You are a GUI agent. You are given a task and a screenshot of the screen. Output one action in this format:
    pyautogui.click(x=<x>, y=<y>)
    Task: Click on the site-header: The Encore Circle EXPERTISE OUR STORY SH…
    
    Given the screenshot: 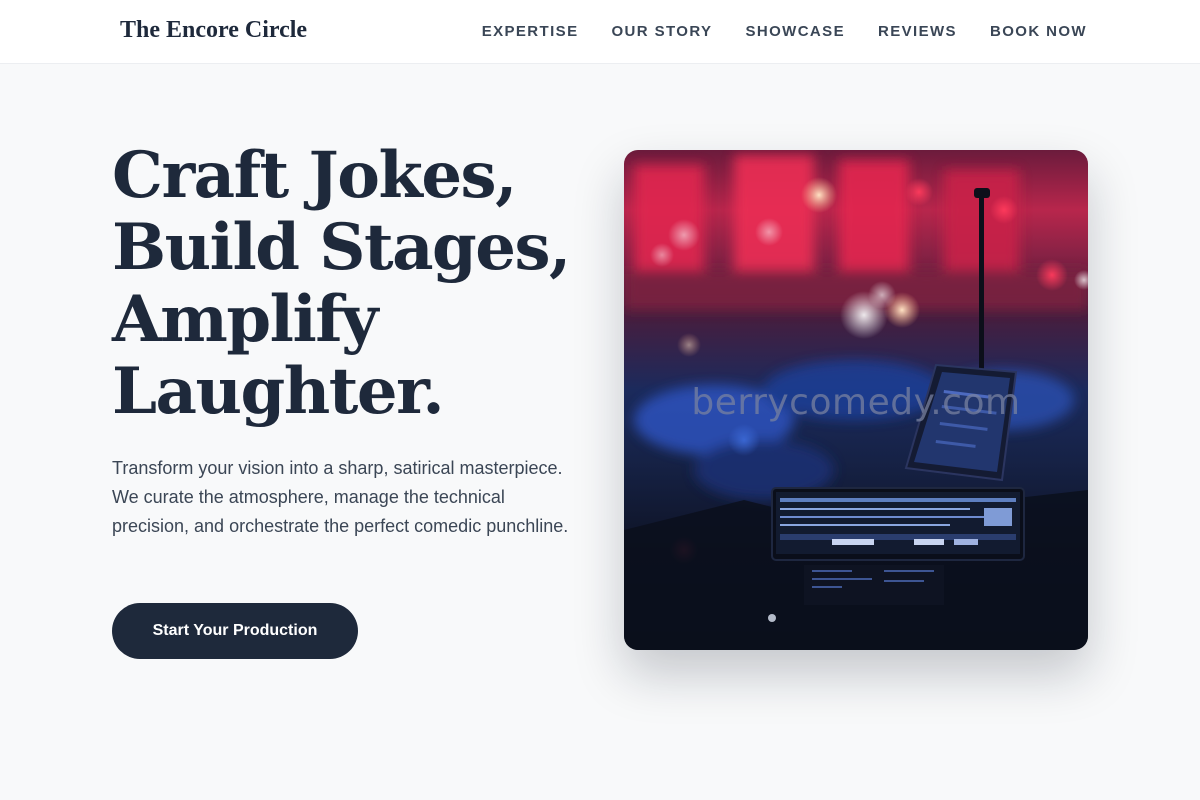 What is the action you would take?
    pyautogui.click(x=600, y=32)
    